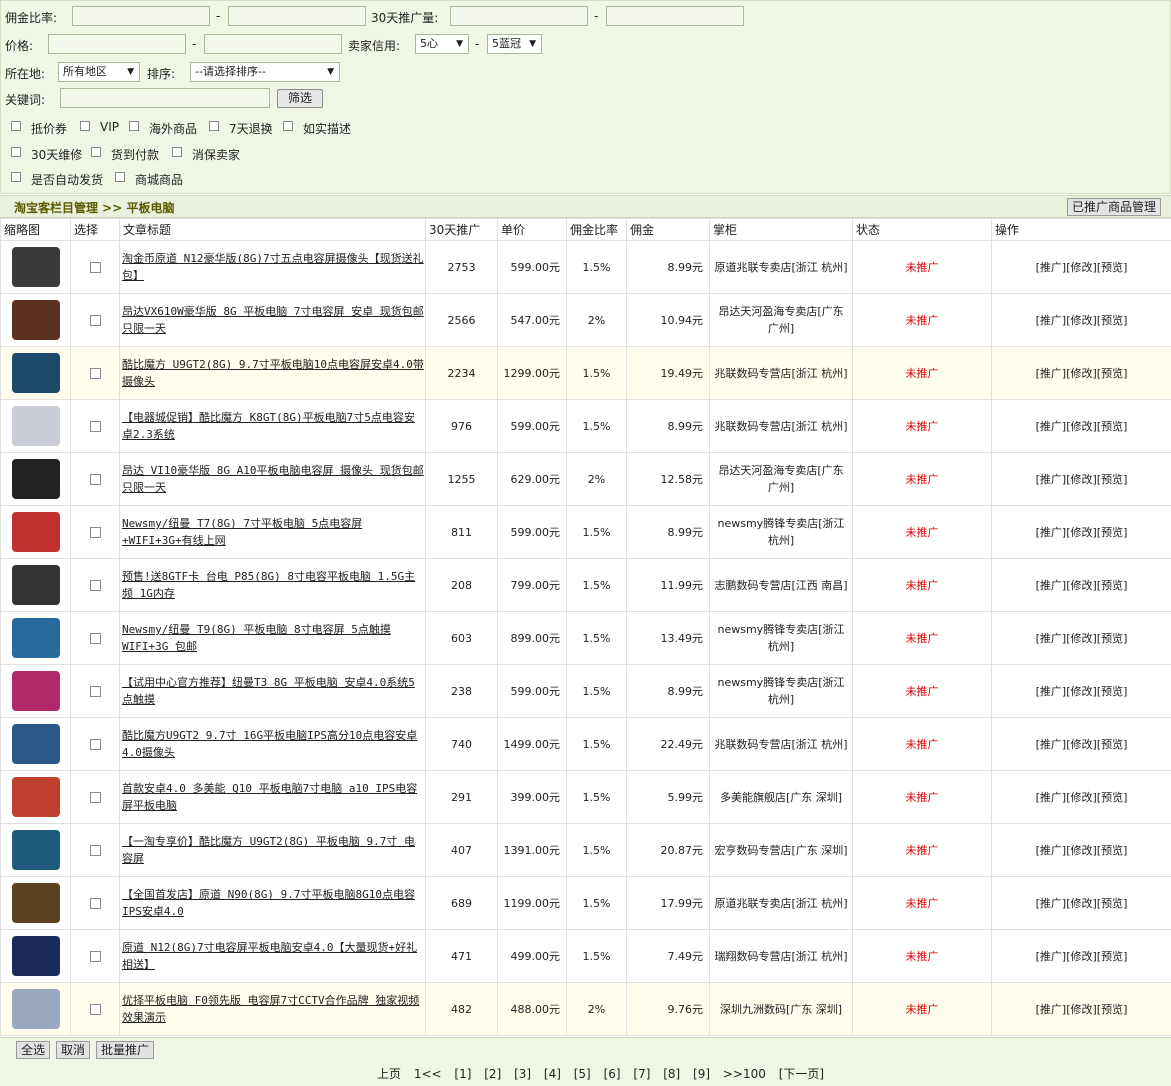 This screenshot has height=1086, width=1171. What do you see at coordinates (272, 691) in the screenshot?
I see `product-title-link: 【试用中心官方推荐】纽曼T3 8G 平板电脑 安卓4.0系统5点触摸` at bounding box center [272, 691].